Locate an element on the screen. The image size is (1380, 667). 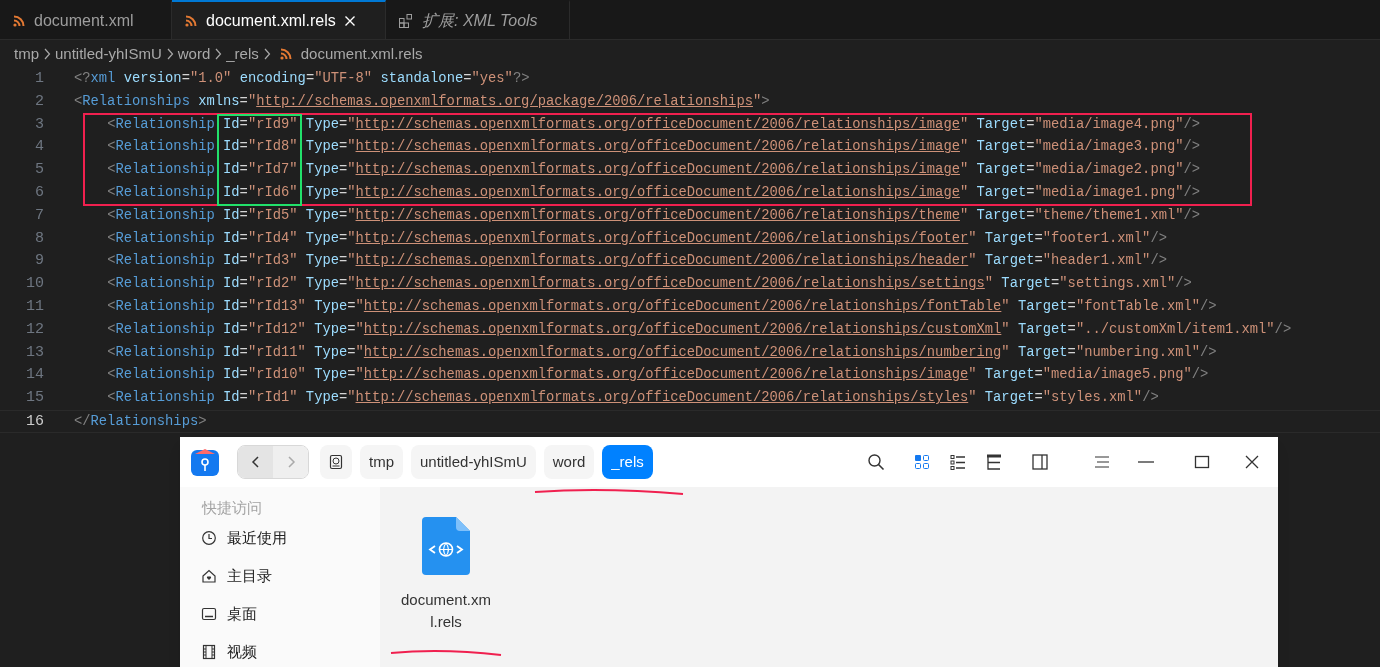
line-number: 11 is located at coordinates (34, 306).